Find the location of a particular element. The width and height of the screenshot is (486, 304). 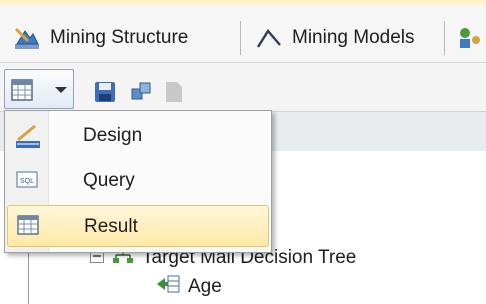

menu-item-label: Query is located at coordinates (109, 180).